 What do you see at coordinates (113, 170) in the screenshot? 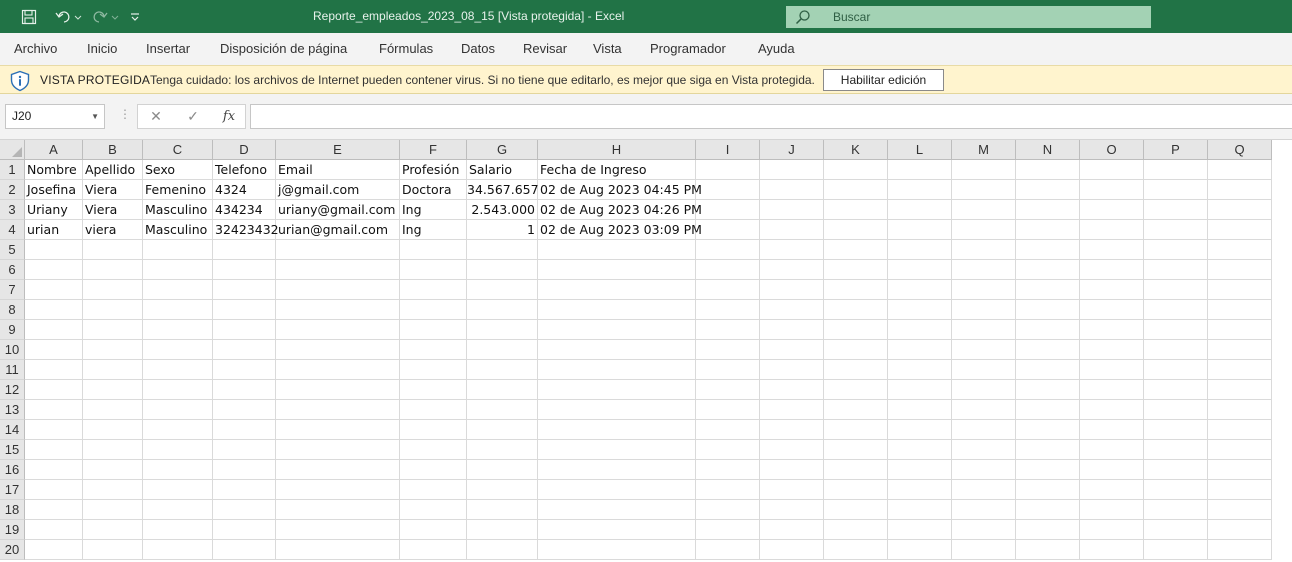
I see `cell-b1: Apellido` at bounding box center [113, 170].